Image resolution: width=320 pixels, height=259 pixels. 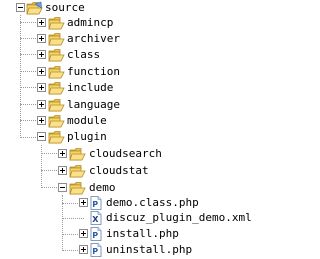 What do you see at coordinates (125, 88) in the screenshot?
I see `tree-node-include: include` at bounding box center [125, 88].